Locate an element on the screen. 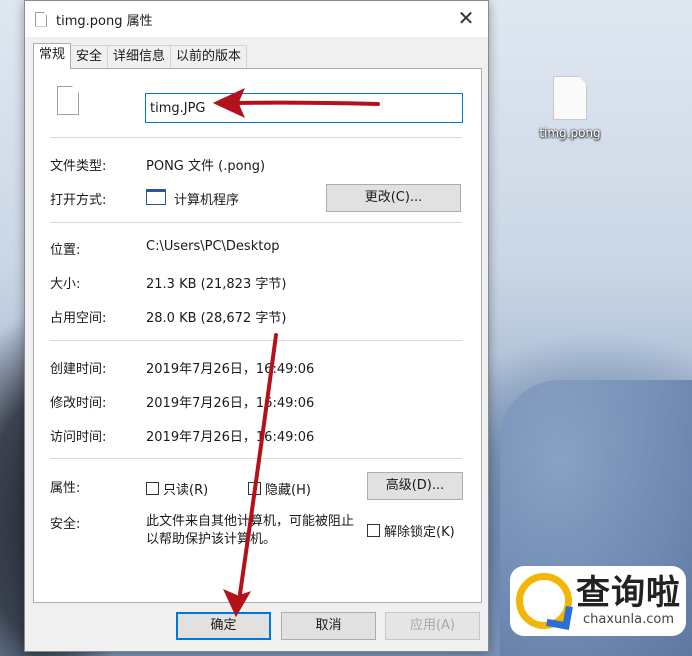 This screenshot has width=692, height=656. file-name-input is located at coordinates (304, 108).